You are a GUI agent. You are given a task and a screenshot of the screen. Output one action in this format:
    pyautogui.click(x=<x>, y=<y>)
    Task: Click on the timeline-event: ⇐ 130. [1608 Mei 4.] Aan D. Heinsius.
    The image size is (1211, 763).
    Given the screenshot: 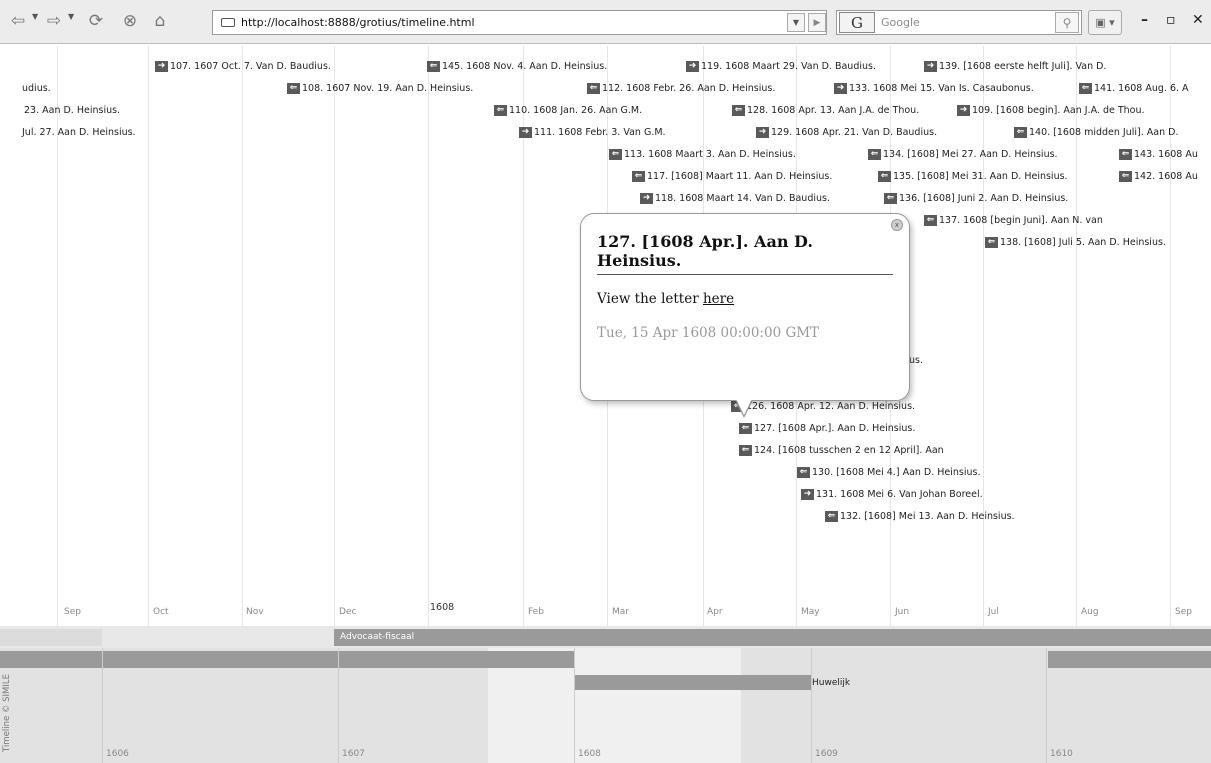 What is the action you would take?
    pyautogui.click(x=889, y=472)
    